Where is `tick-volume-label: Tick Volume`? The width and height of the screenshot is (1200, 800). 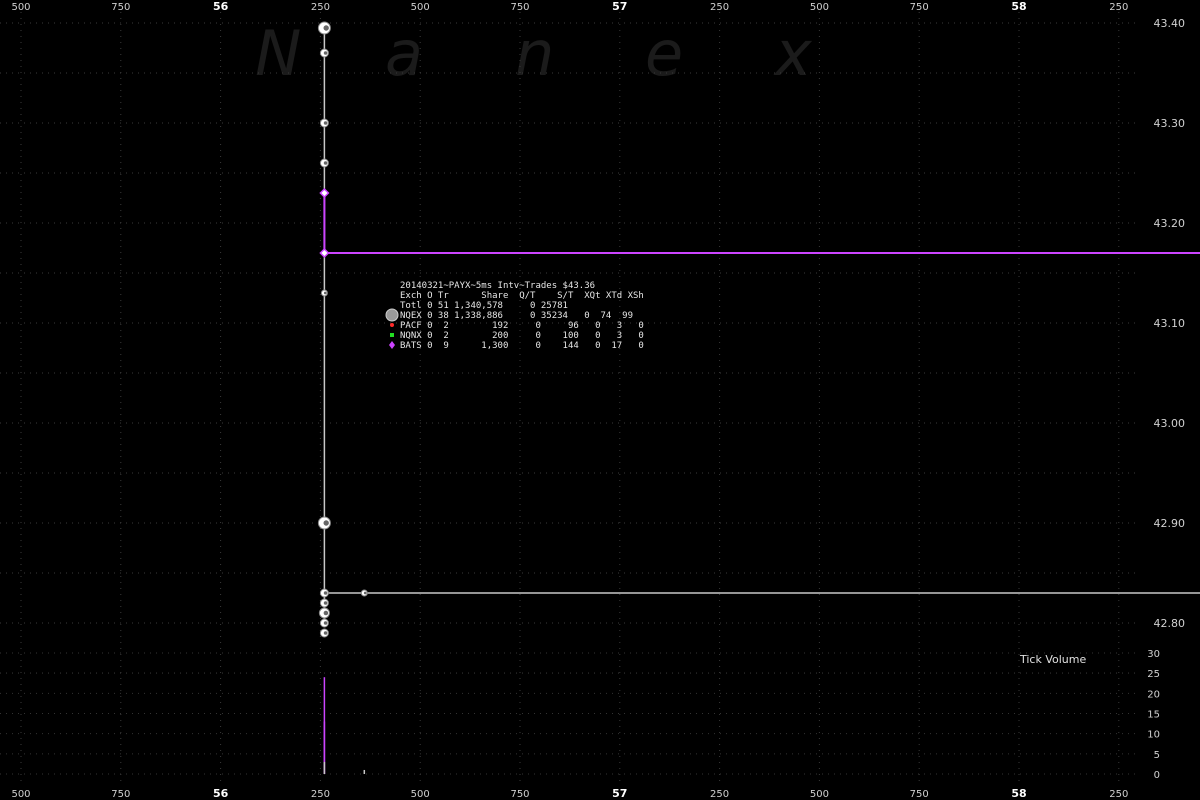
tick-volume-label: Tick Volume is located at coordinates (1052, 659).